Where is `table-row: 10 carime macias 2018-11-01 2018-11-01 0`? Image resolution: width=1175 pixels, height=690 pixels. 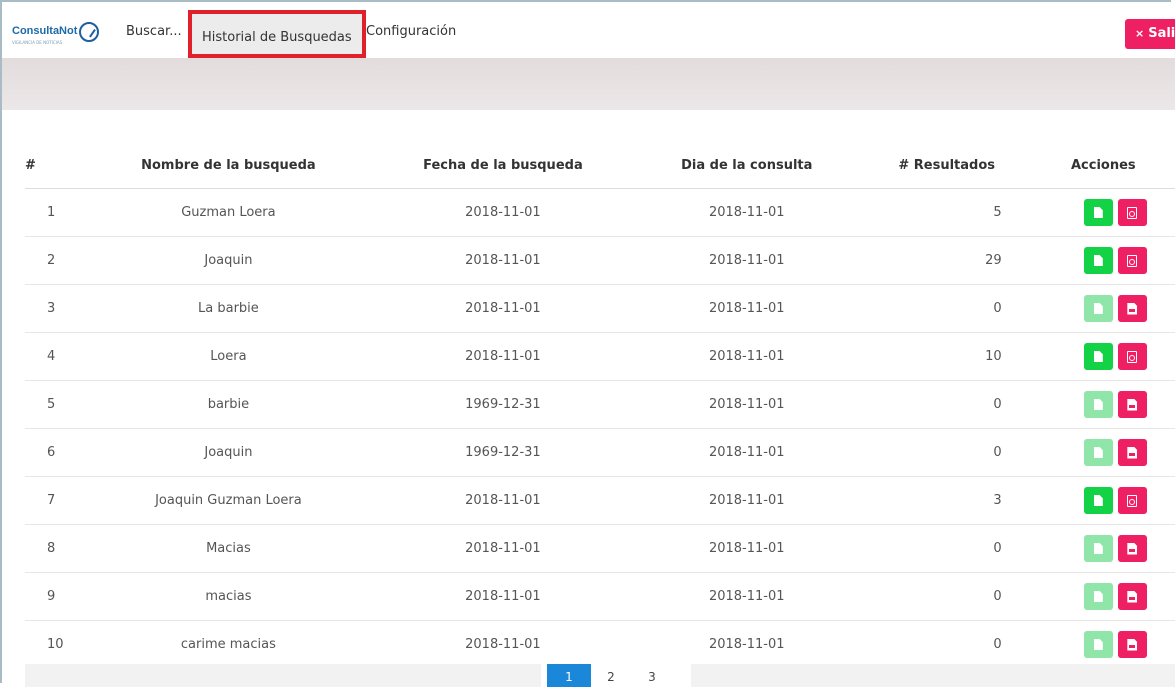 table-row: 10 carime macias 2018-11-01 2018-11-01 0 is located at coordinates (600, 644).